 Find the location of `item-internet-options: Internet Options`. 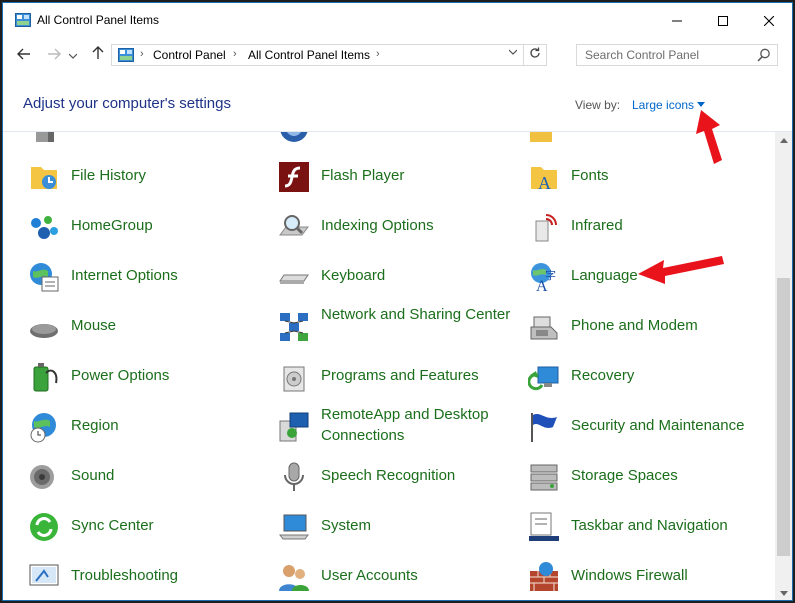

item-internet-options: Internet Options is located at coordinates (148, 279).